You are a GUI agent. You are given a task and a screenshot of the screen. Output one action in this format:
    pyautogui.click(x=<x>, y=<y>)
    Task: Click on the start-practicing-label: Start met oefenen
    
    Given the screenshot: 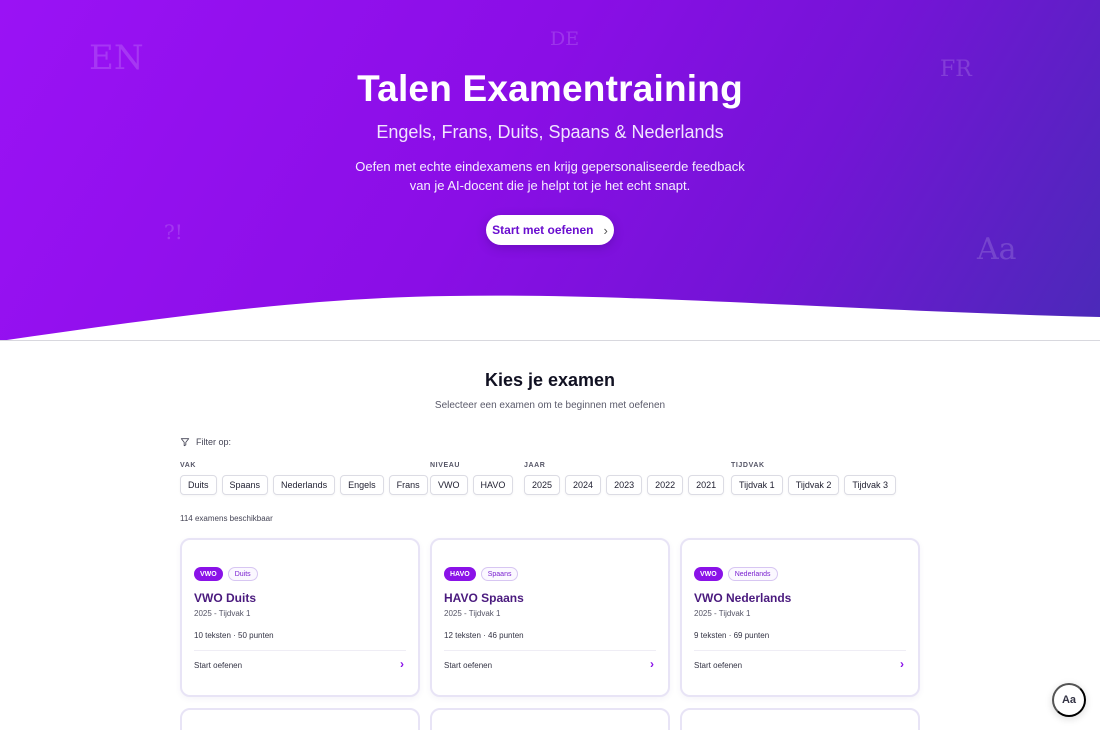 What is the action you would take?
    pyautogui.click(x=543, y=230)
    